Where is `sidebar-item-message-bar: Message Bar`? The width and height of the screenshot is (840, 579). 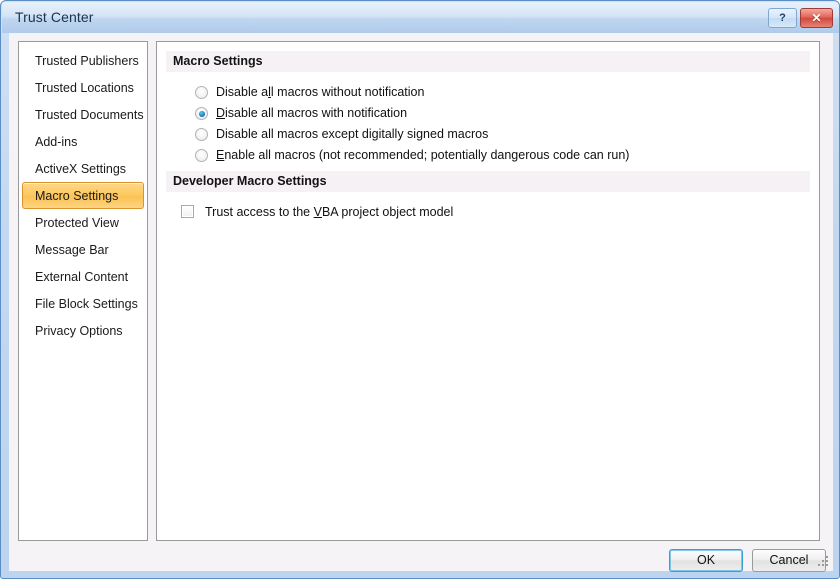 sidebar-item-message-bar: Message Bar is located at coordinates (83, 249).